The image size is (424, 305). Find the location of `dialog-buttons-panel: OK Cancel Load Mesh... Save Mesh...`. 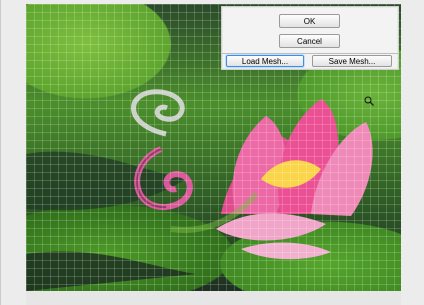

dialog-buttons-panel: OK Cancel Load Mesh... Save Mesh... is located at coordinates (310, 38).